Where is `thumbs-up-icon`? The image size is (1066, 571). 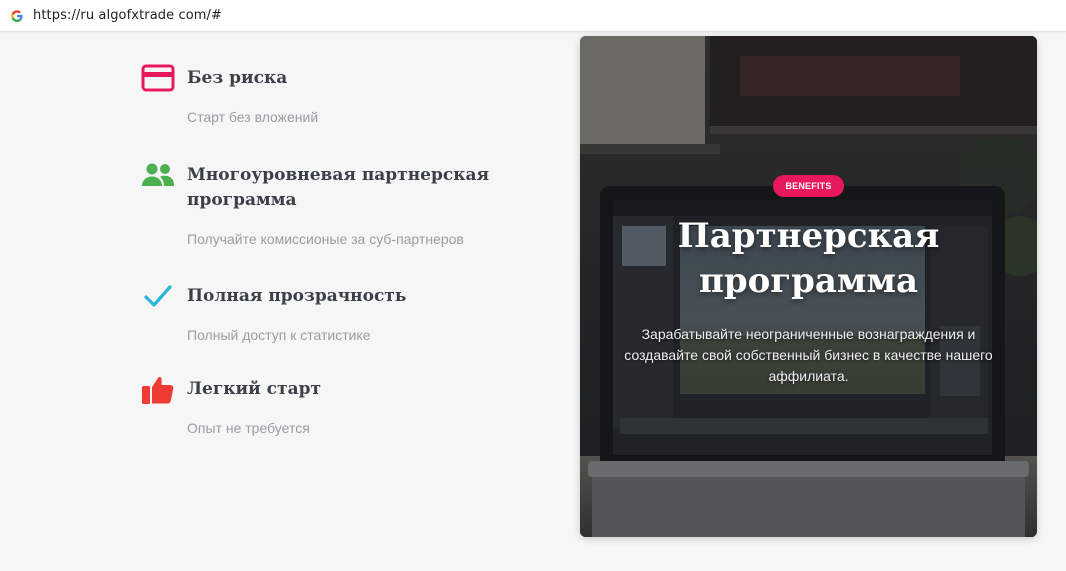 thumbs-up-icon is located at coordinates (158, 389).